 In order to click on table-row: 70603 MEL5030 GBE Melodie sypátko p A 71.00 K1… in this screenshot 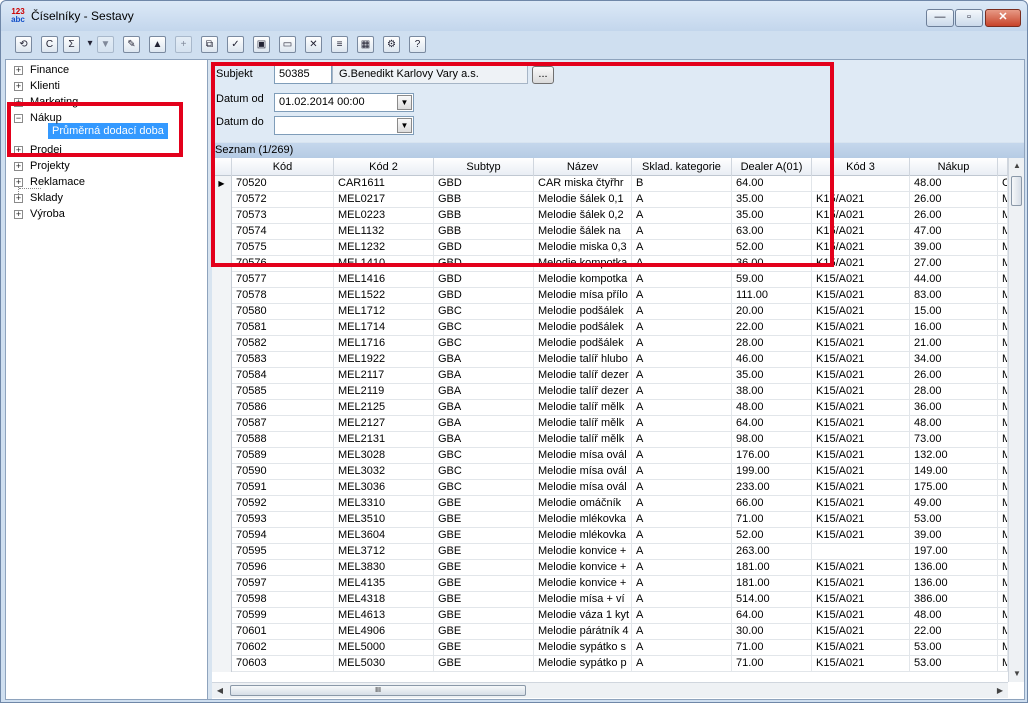, I will do `click(610, 664)`.